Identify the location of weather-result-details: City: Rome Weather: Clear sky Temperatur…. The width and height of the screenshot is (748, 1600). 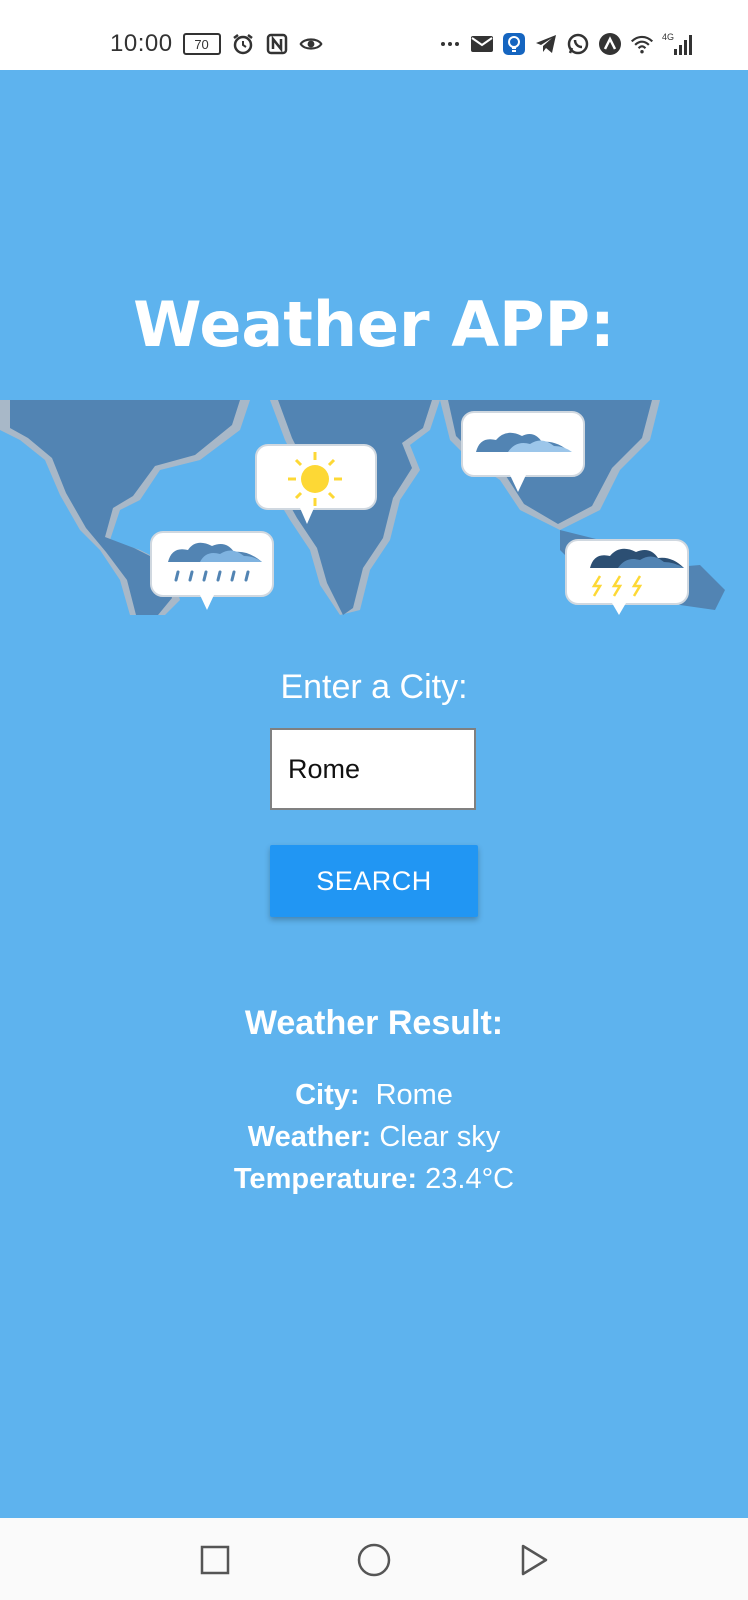
(374, 1137).